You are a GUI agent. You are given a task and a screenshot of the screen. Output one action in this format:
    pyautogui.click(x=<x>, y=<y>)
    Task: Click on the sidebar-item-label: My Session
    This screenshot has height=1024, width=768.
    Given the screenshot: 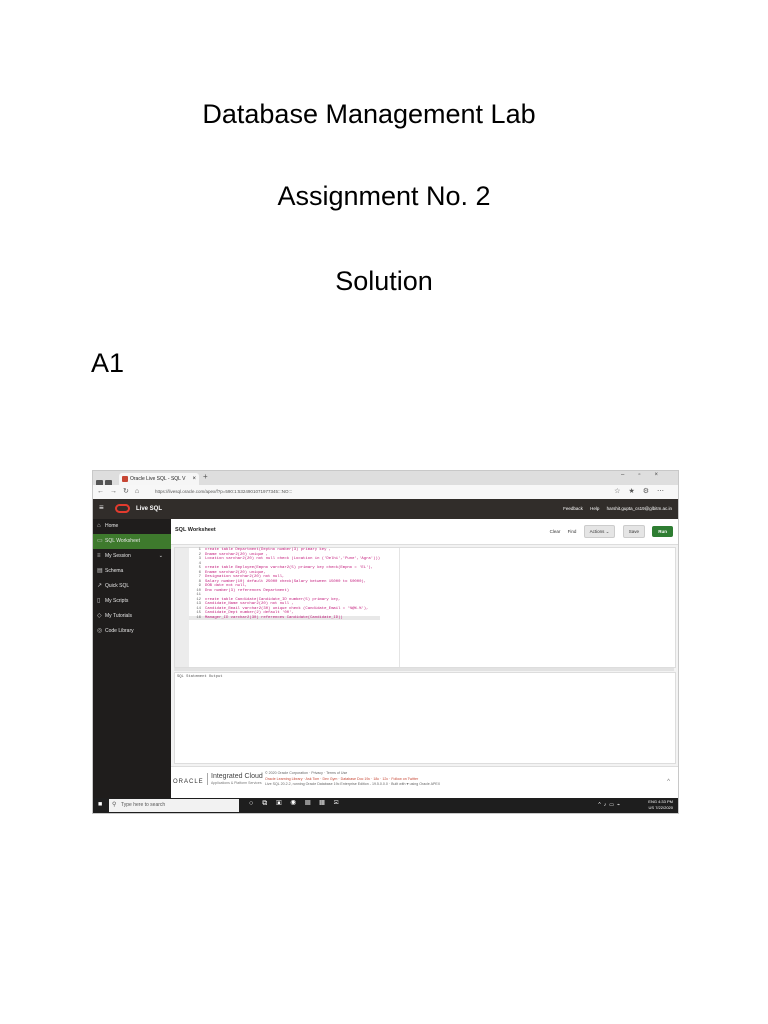 What is the action you would take?
    pyautogui.click(x=118, y=556)
    